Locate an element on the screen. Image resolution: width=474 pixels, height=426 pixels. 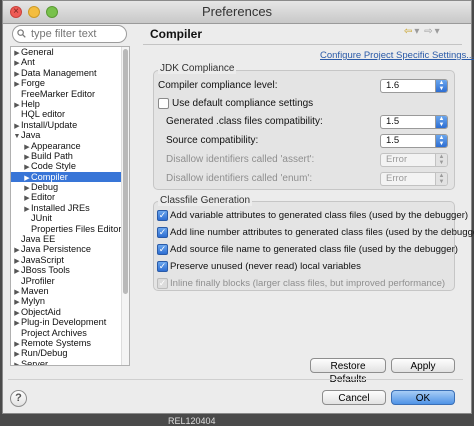
compliance-level-value: 1.6 is located at coordinates (393, 85).